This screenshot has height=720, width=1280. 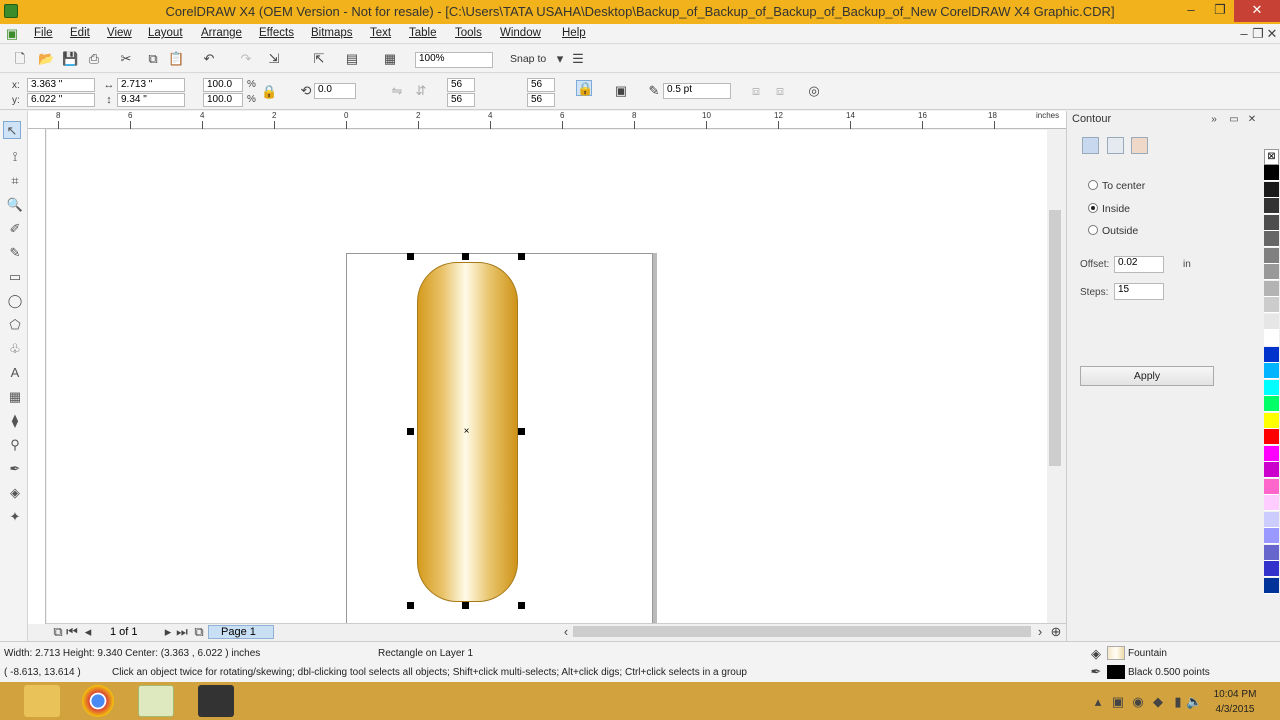 I want to click on navigator-icon: ⊕, so click(x=1056, y=632).